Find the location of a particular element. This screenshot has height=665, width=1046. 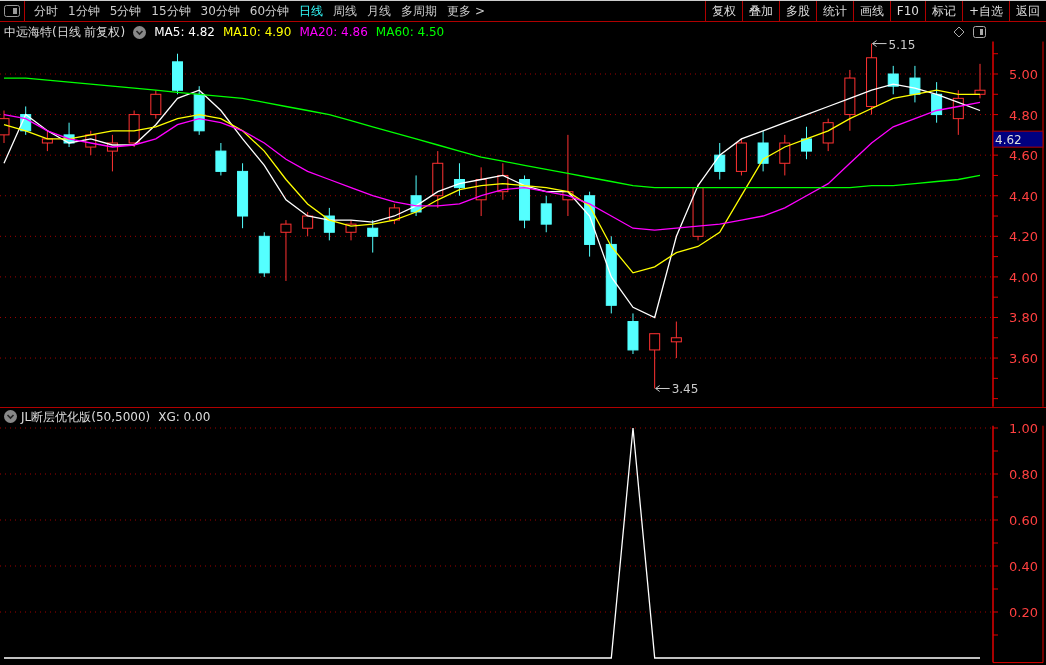

axis-label: 3.60 is located at coordinates (1023, 359).